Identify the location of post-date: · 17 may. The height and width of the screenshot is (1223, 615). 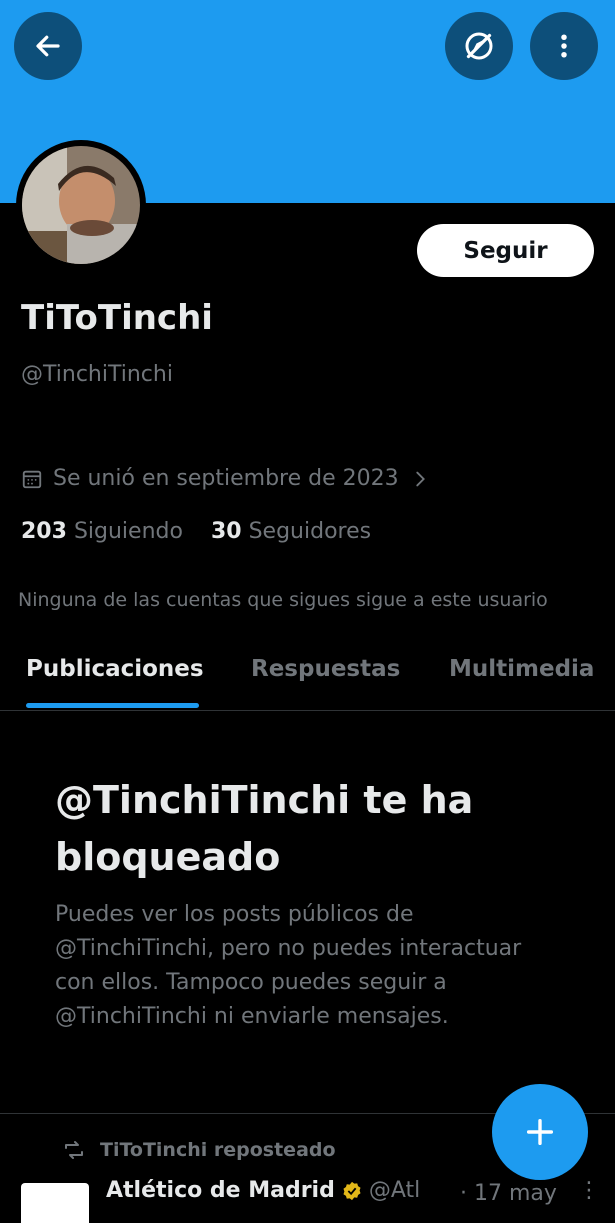
(508, 1193).